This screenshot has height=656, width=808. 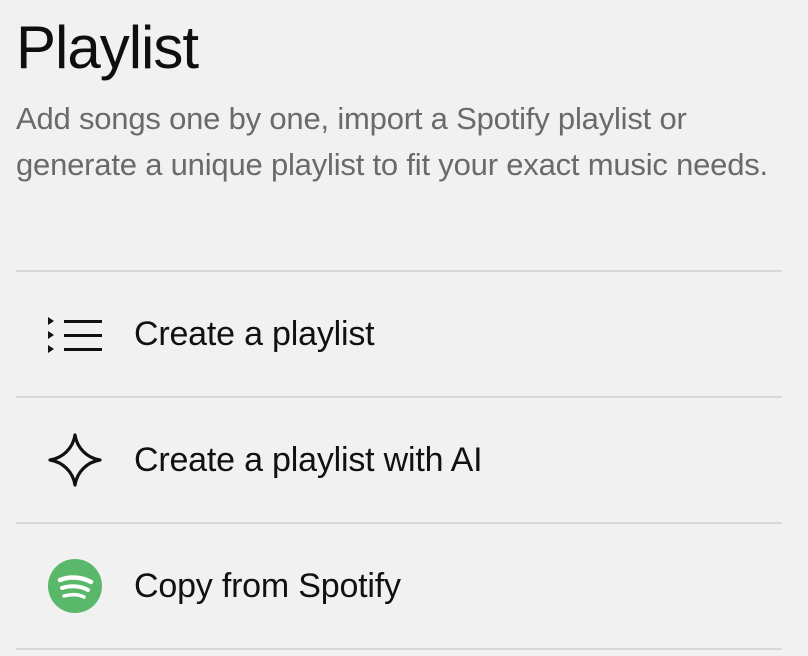 I want to click on page-title: Playlist, so click(x=107, y=47).